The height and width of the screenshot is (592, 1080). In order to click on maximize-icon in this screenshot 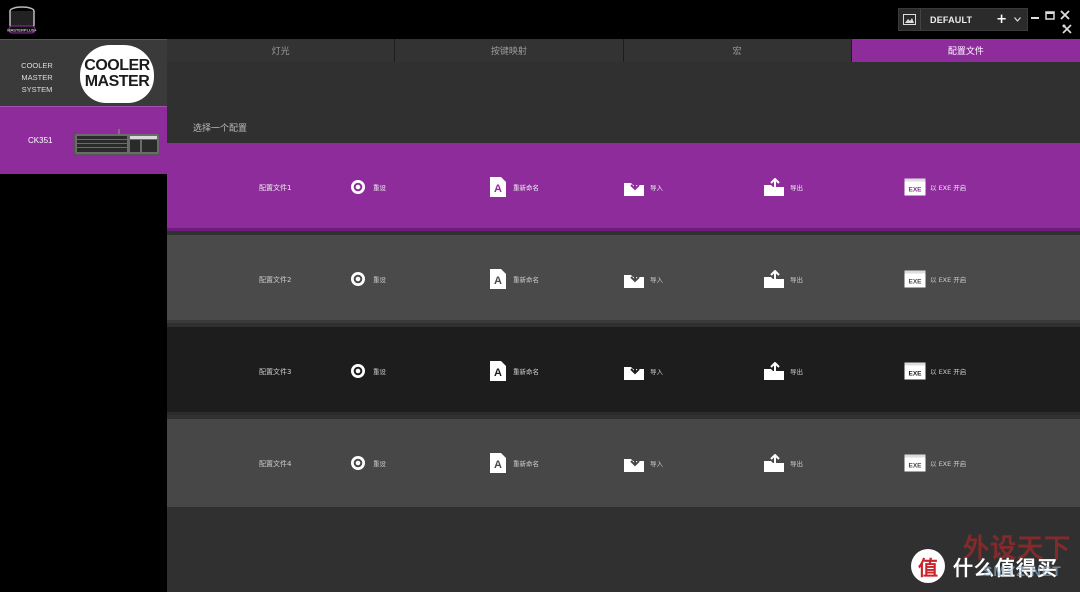, I will do `click(1050, 12)`.